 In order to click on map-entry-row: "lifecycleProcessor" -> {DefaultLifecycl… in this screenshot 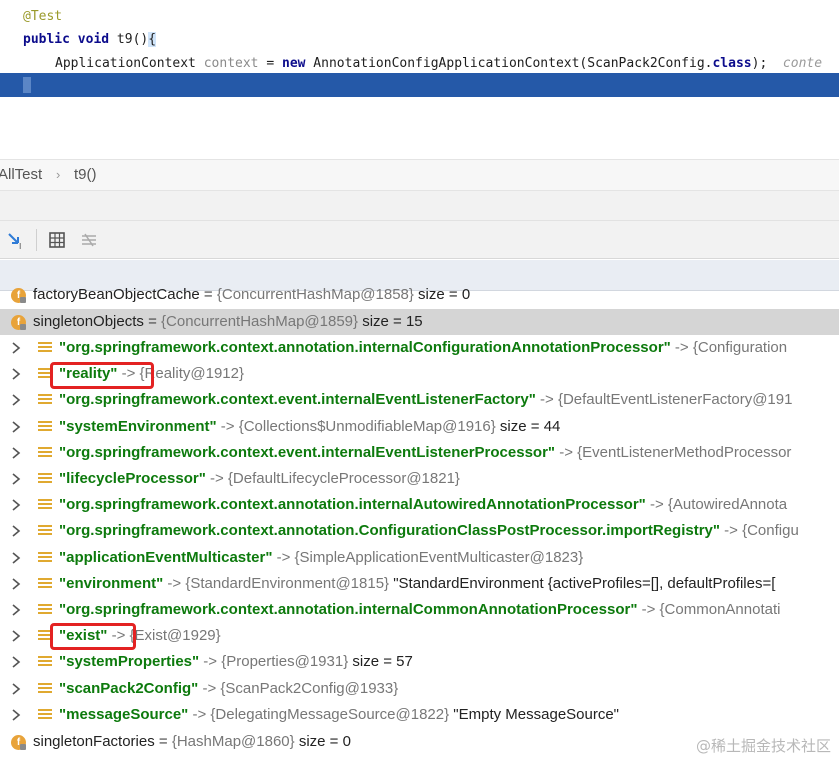, I will do `click(419, 479)`.